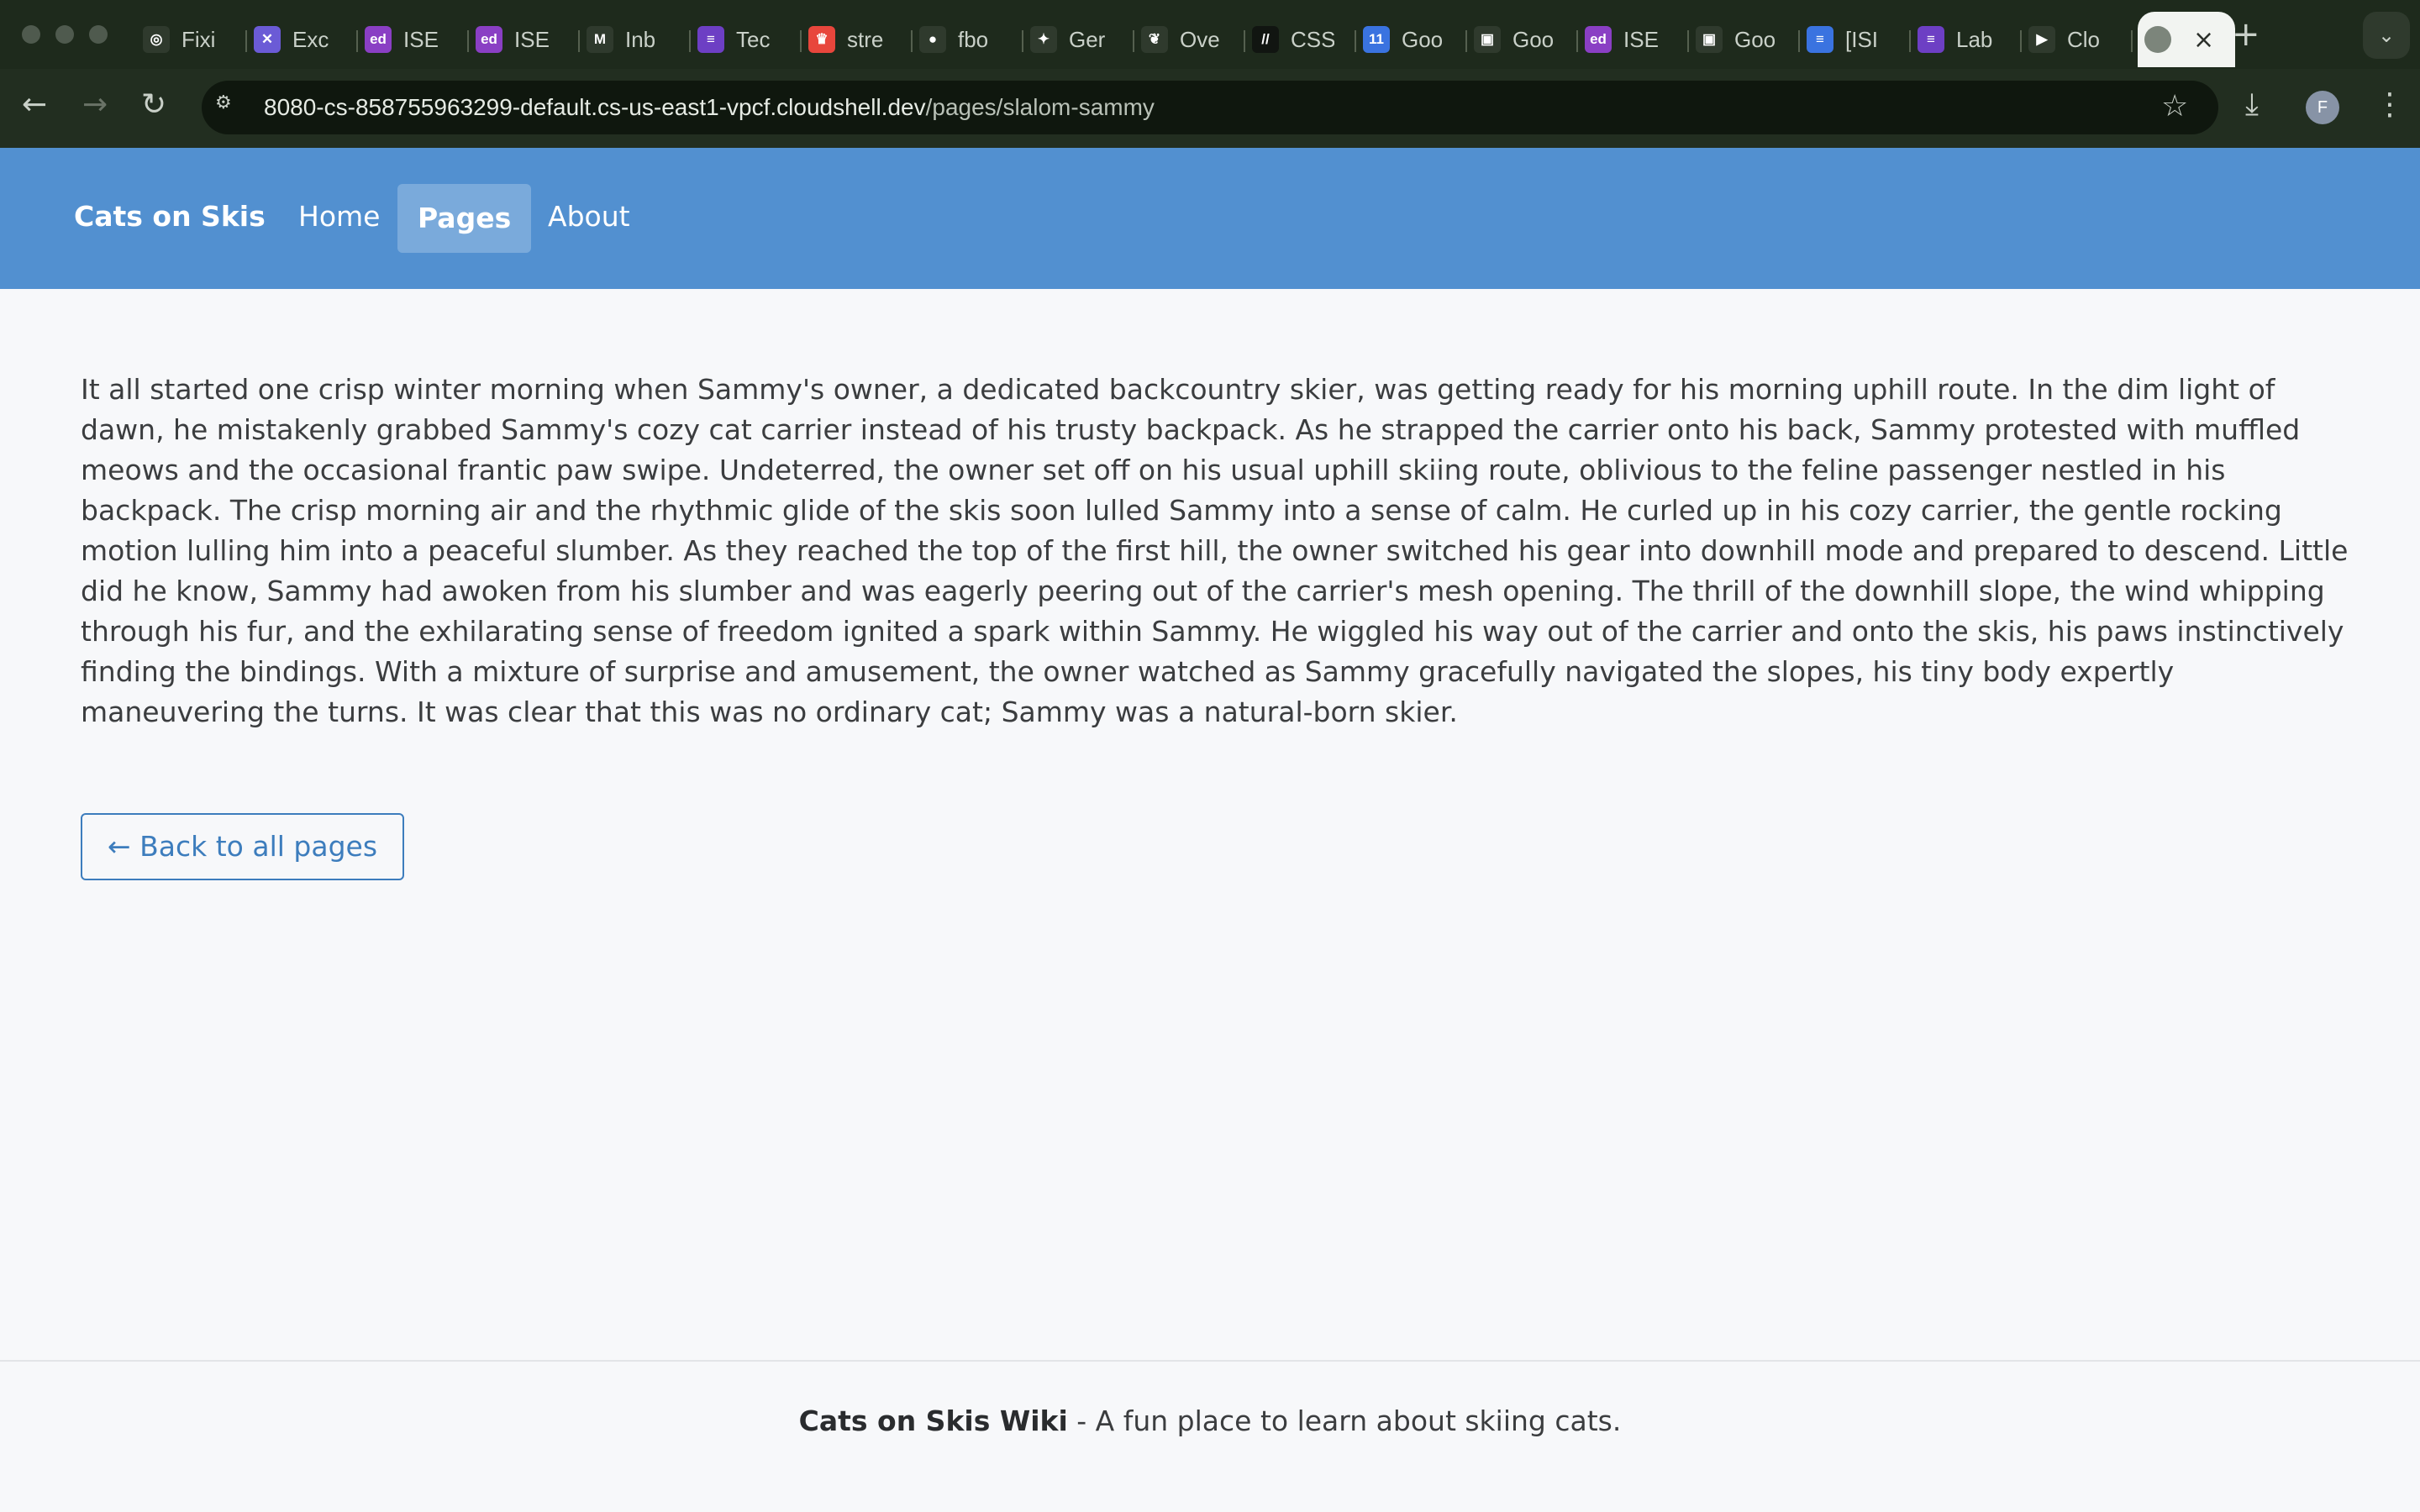 The image size is (2420, 1512). What do you see at coordinates (973, 39) in the screenshot?
I see `tab-title: fbo` at bounding box center [973, 39].